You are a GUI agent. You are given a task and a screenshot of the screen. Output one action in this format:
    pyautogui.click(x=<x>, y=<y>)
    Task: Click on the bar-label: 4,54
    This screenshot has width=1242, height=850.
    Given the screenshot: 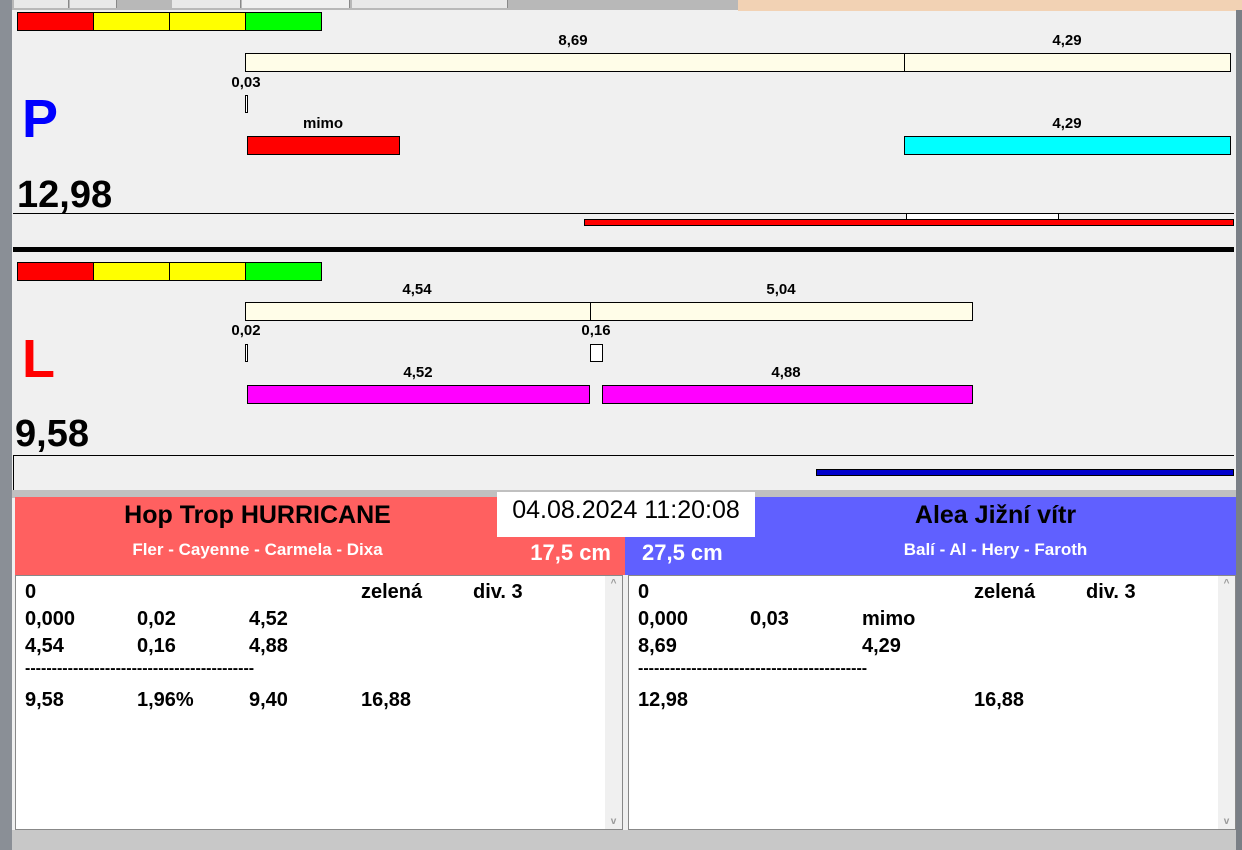 What is the action you would take?
    pyautogui.click(x=417, y=289)
    